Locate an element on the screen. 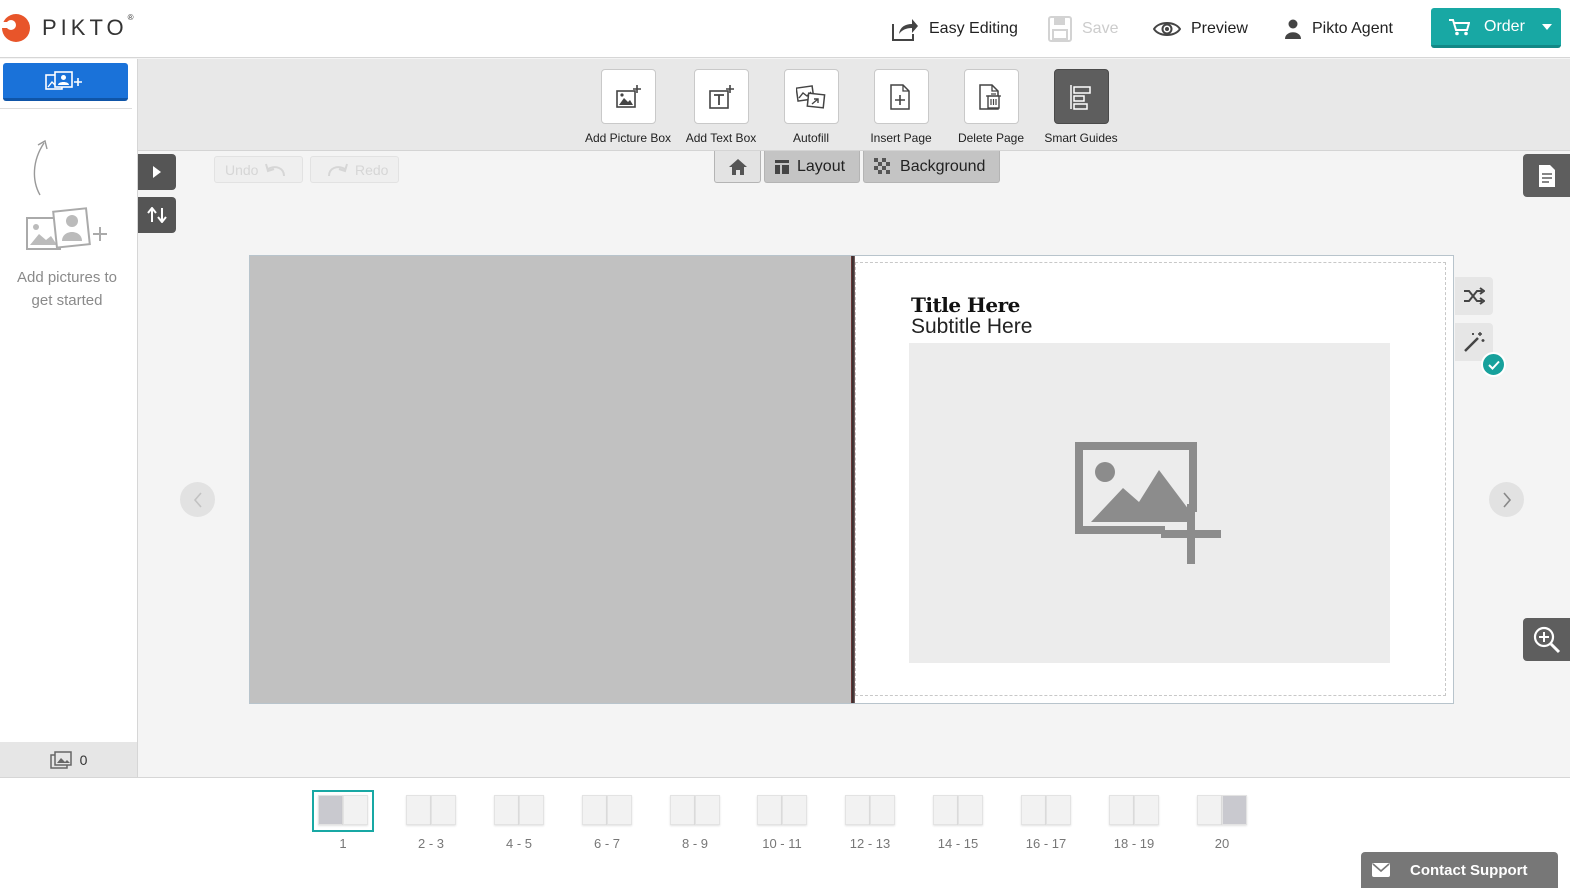 The width and height of the screenshot is (1570, 888). eye-icon is located at coordinates (1167, 29).